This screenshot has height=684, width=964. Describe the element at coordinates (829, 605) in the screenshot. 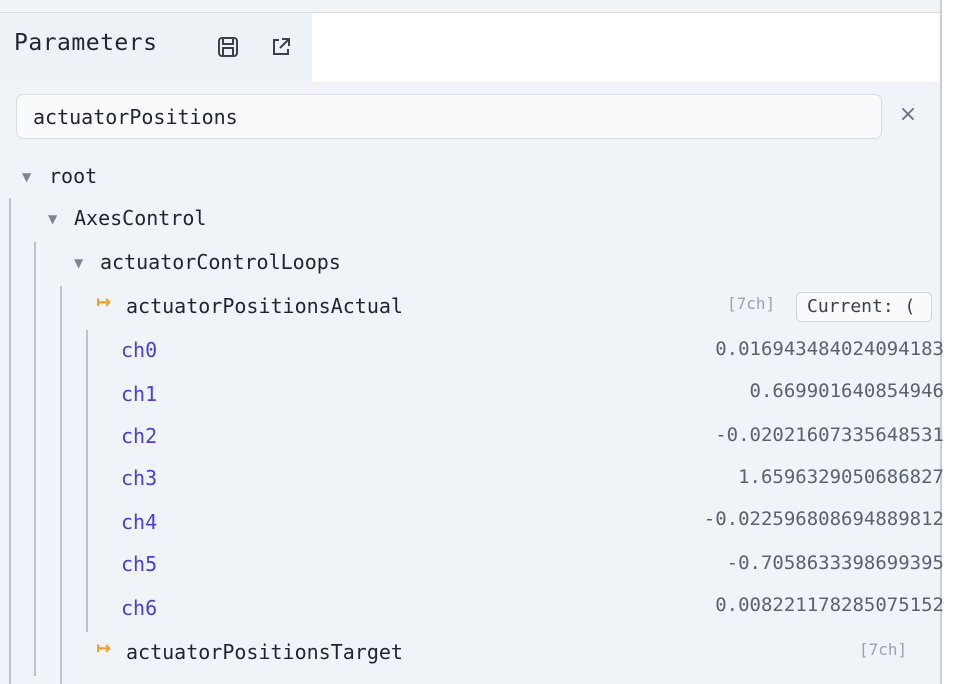

I see `channel-value: 0.008221178285075152` at that location.